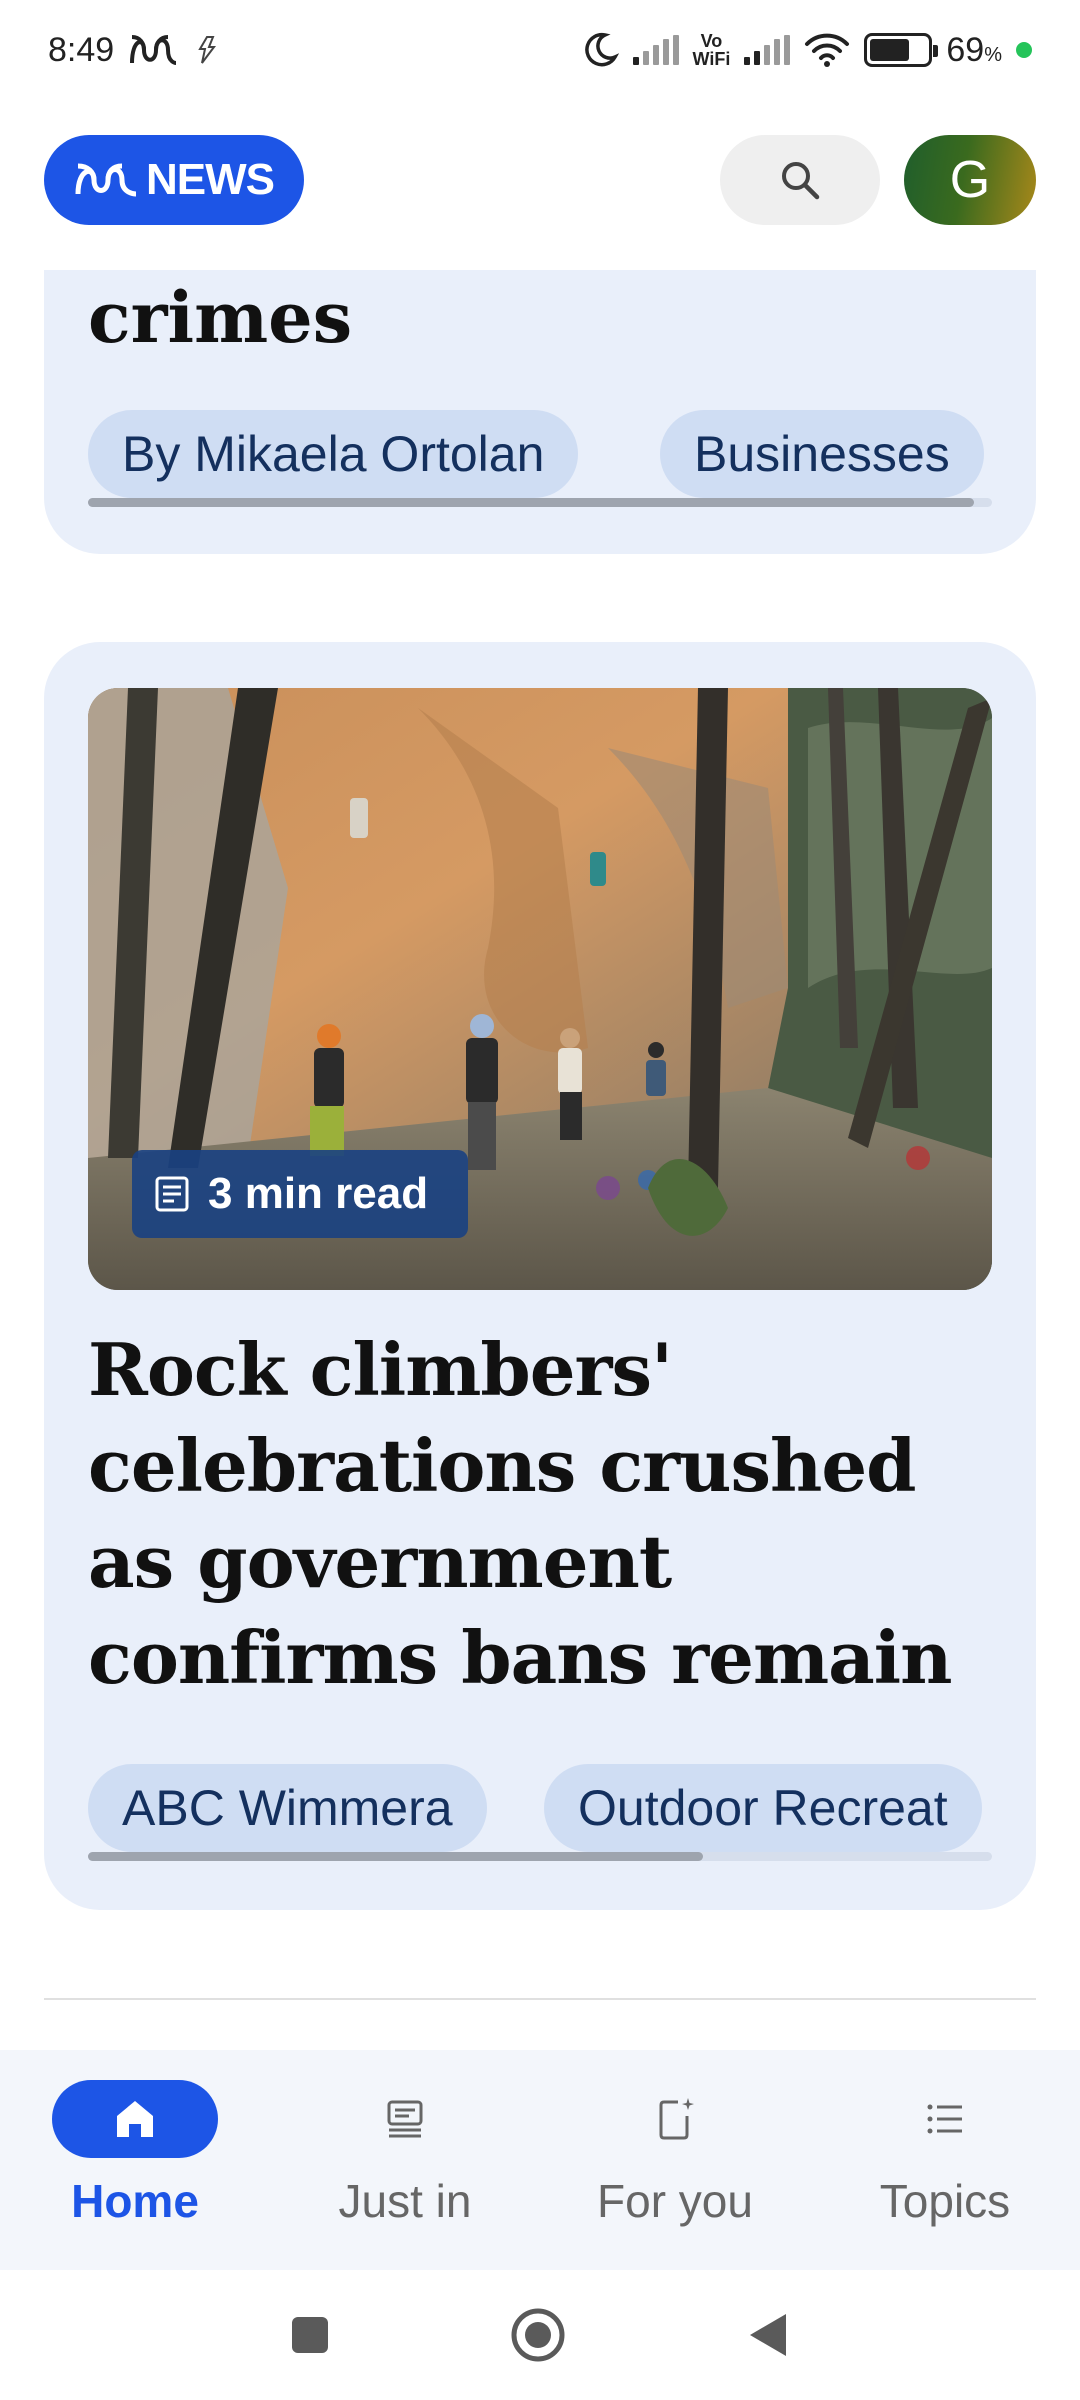 The height and width of the screenshot is (2400, 1080). I want to click on nav-for-you: For you, so click(675, 2160).